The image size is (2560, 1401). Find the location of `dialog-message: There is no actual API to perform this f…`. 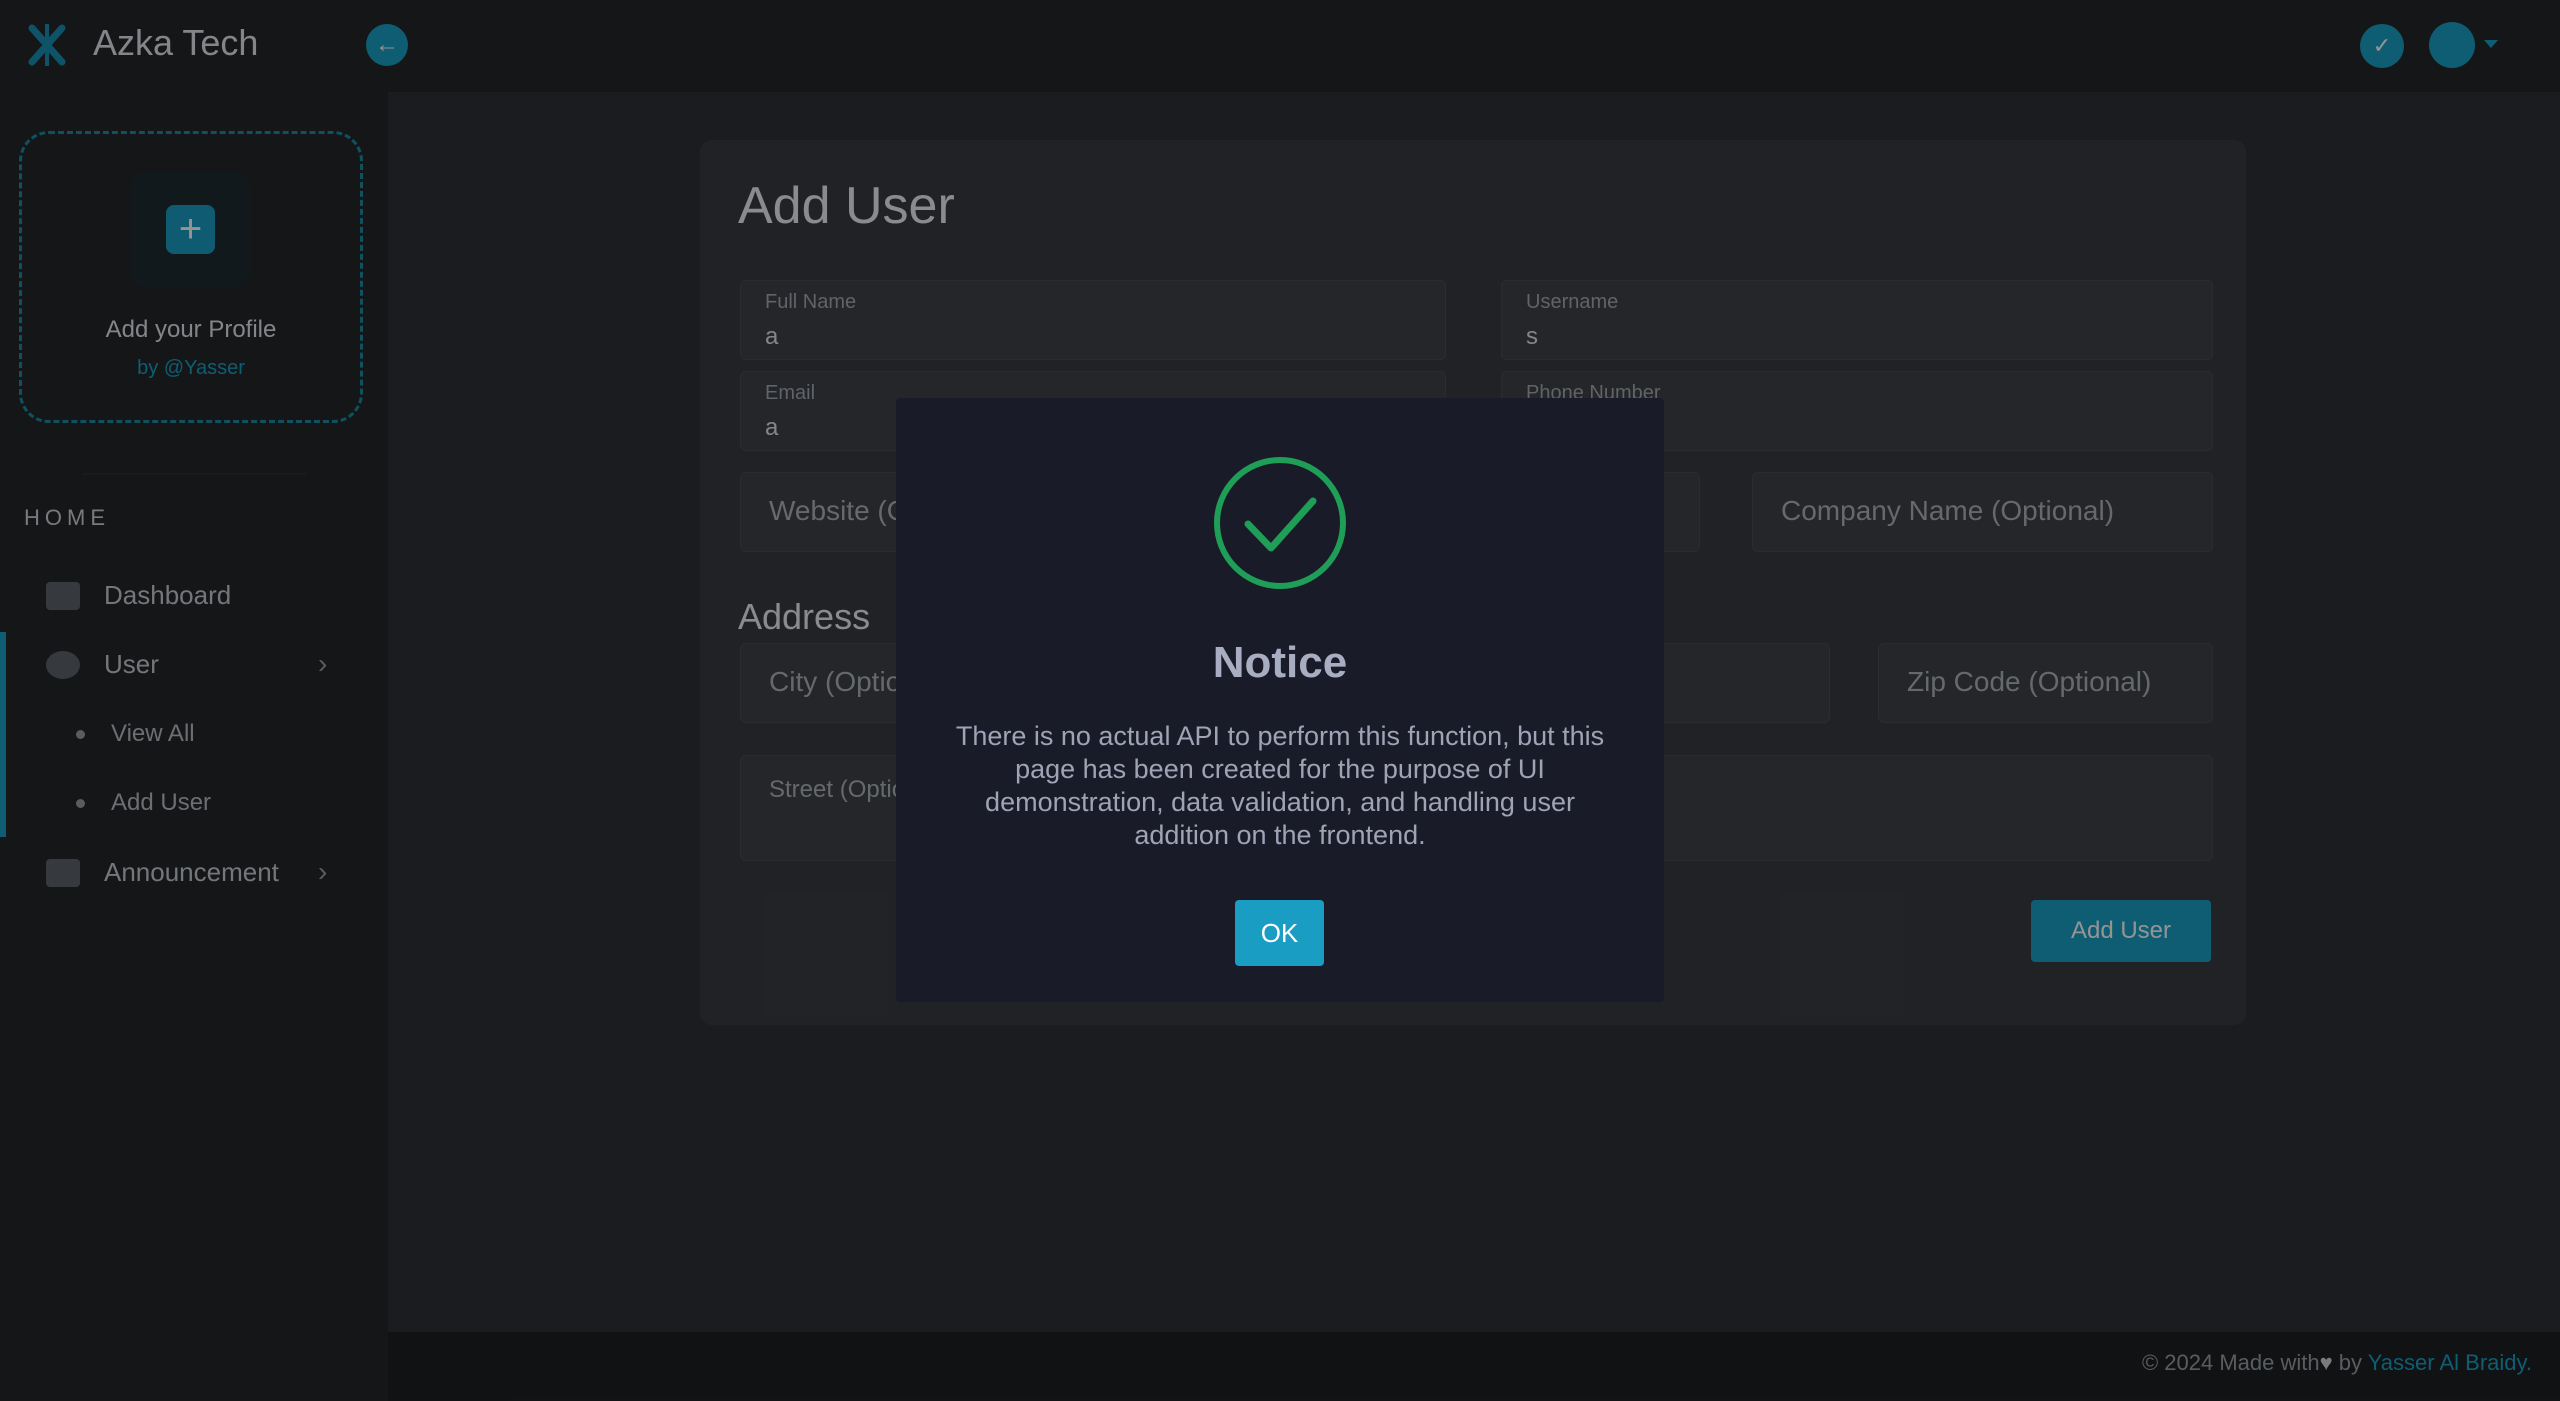

dialog-message: There is no actual API to perform this f… is located at coordinates (1280, 785).